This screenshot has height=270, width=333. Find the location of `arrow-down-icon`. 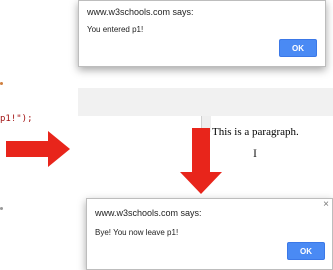

arrow-down-icon is located at coordinates (201, 161).